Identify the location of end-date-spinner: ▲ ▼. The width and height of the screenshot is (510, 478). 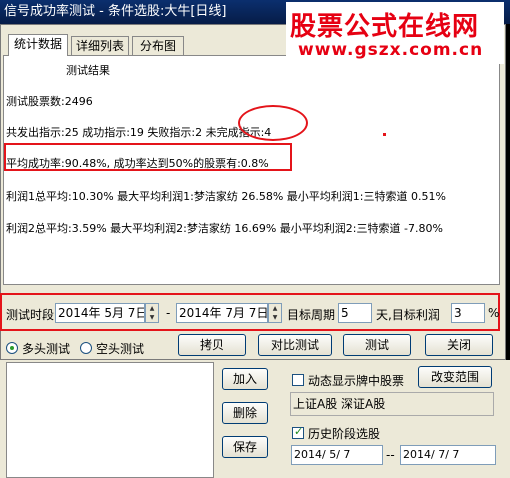
(275, 313).